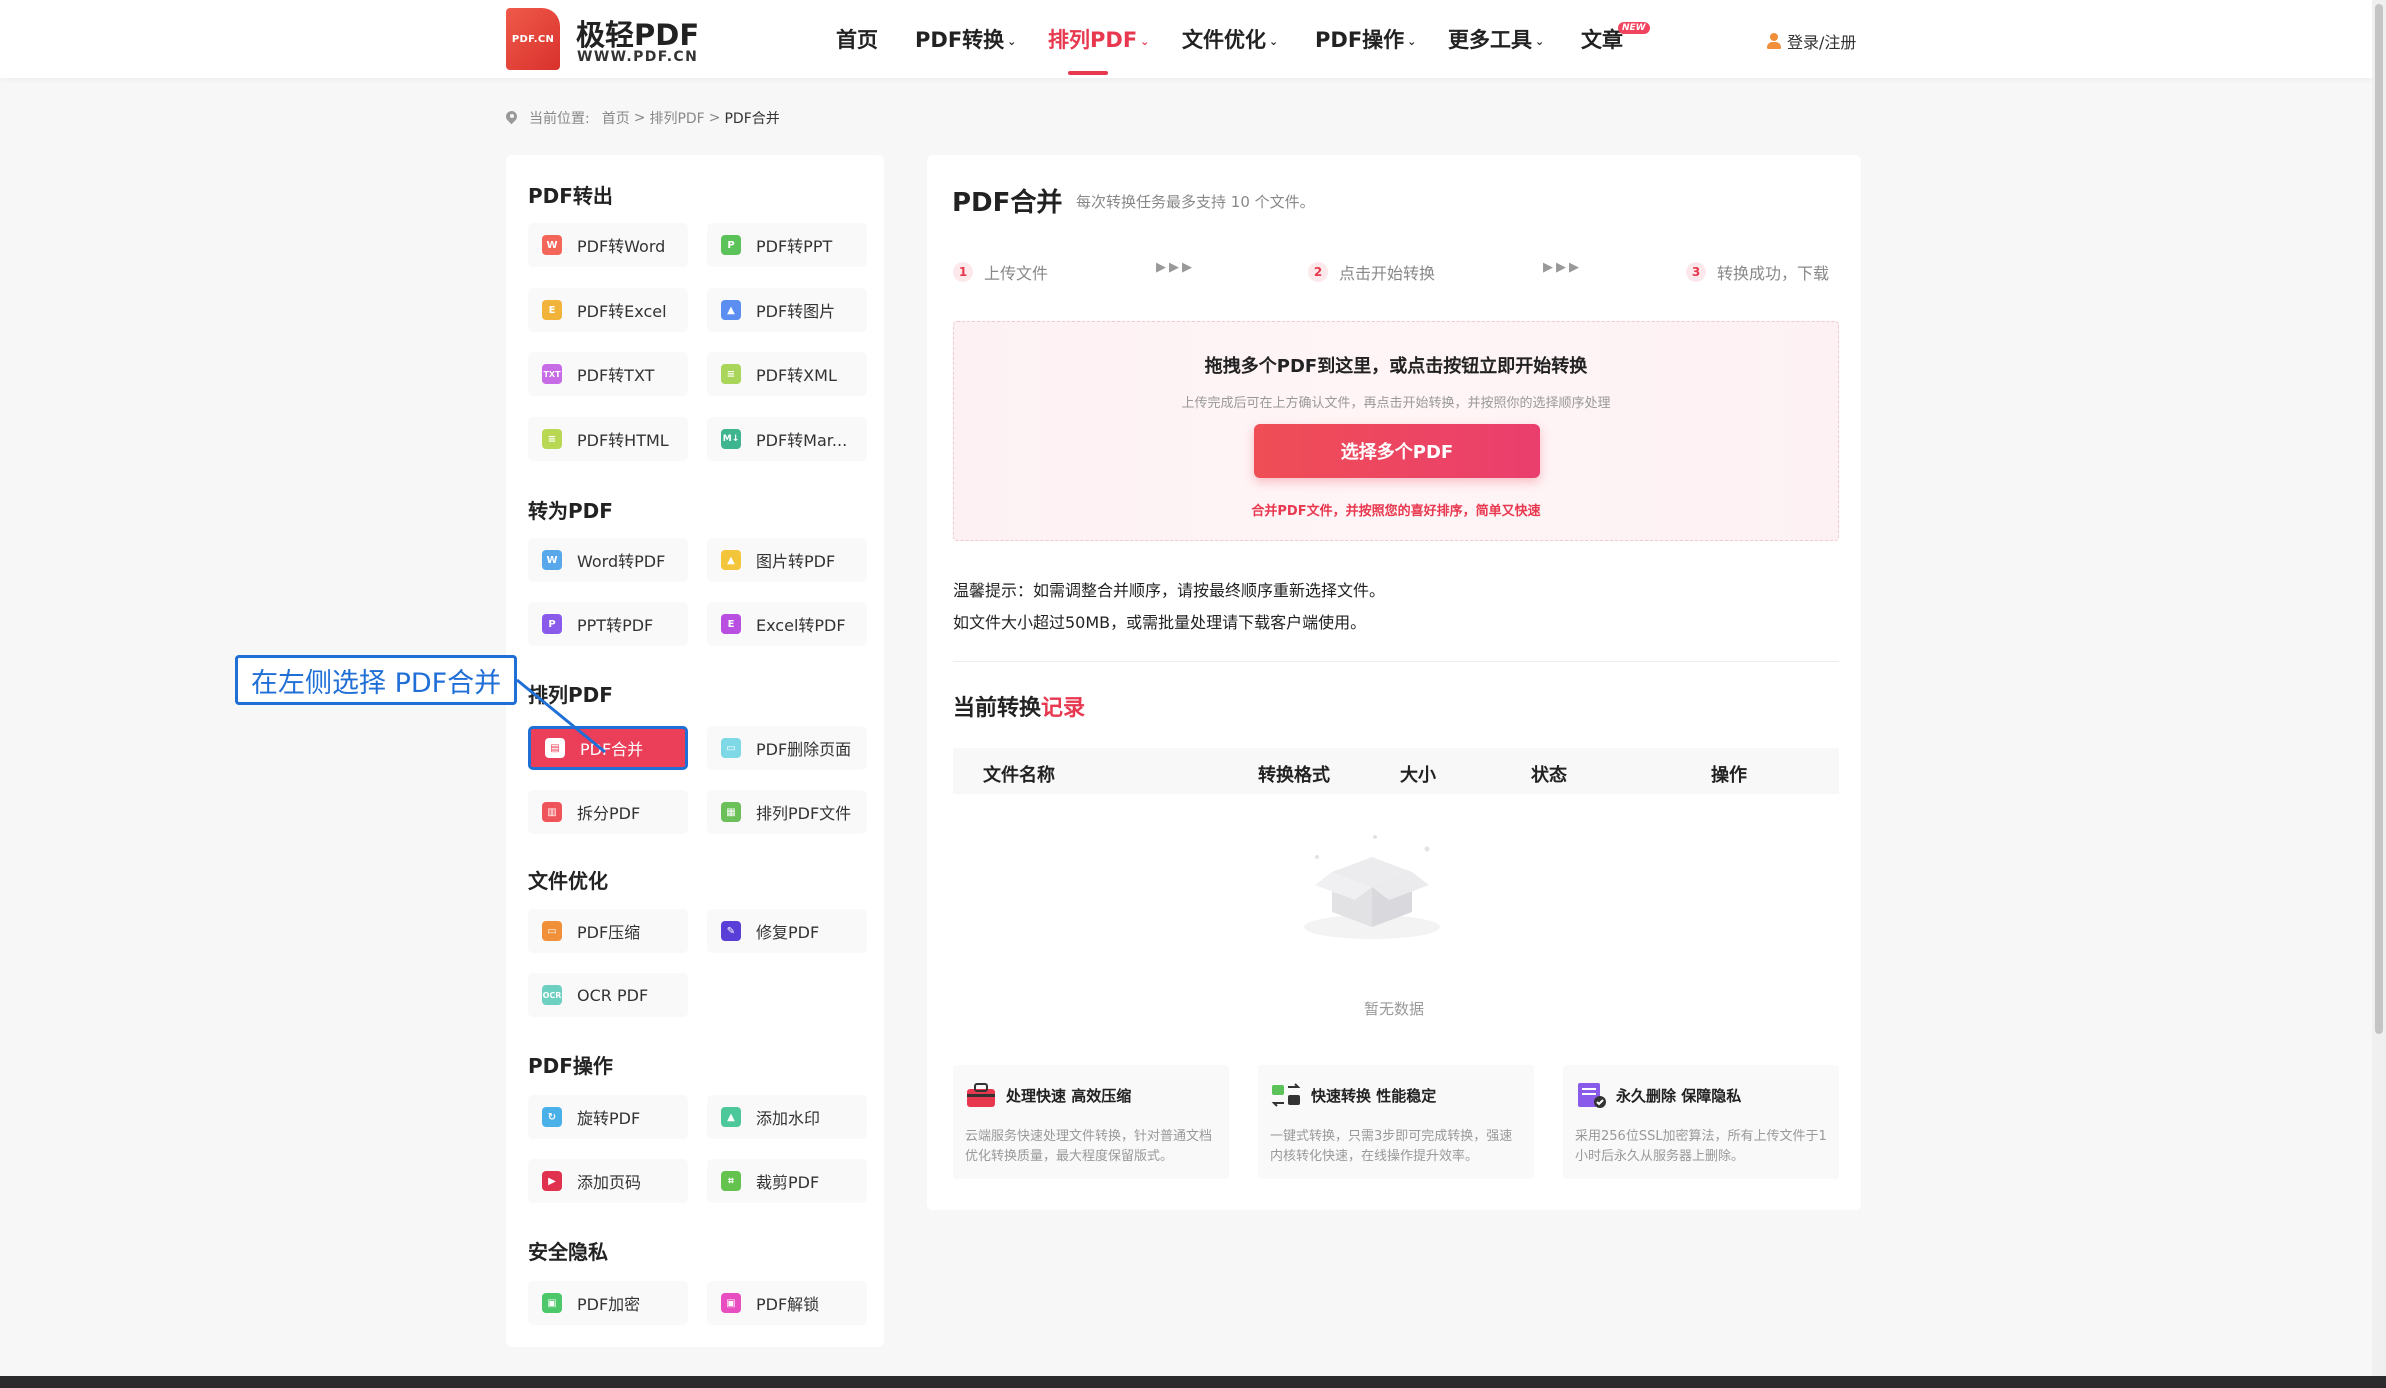 The width and height of the screenshot is (2386, 1388). What do you see at coordinates (1019, 708) in the screenshot?
I see `records-title: 当前转换记录` at bounding box center [1019, 708].